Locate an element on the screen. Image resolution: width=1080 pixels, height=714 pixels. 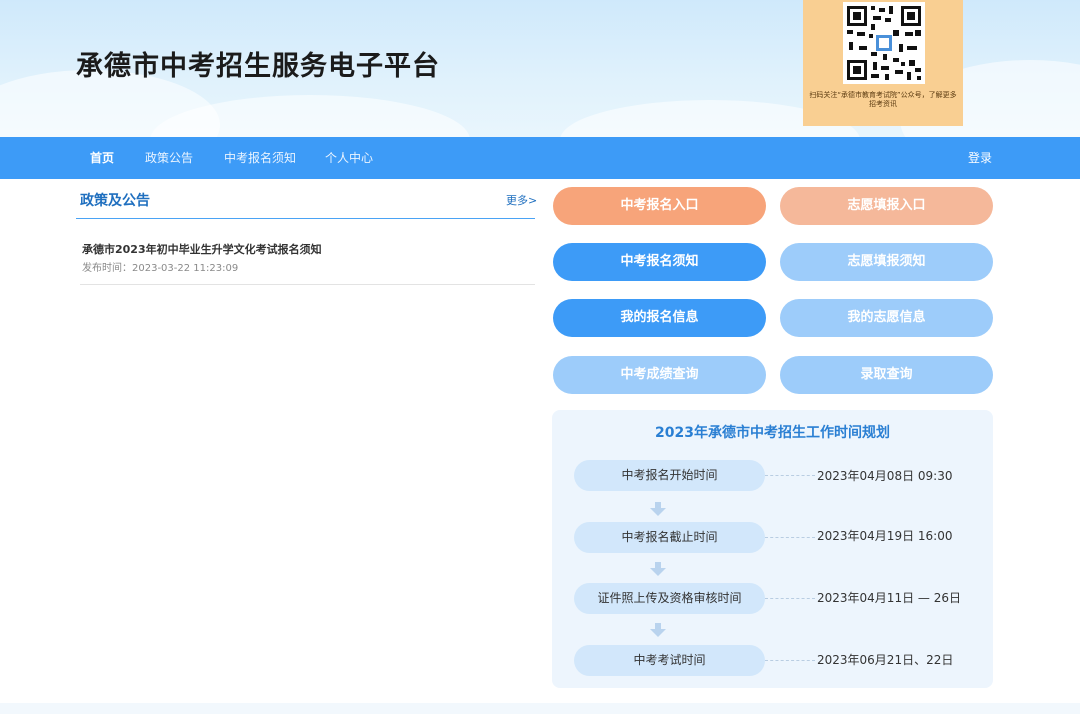
footer-band is located at coordinates (540, 708).